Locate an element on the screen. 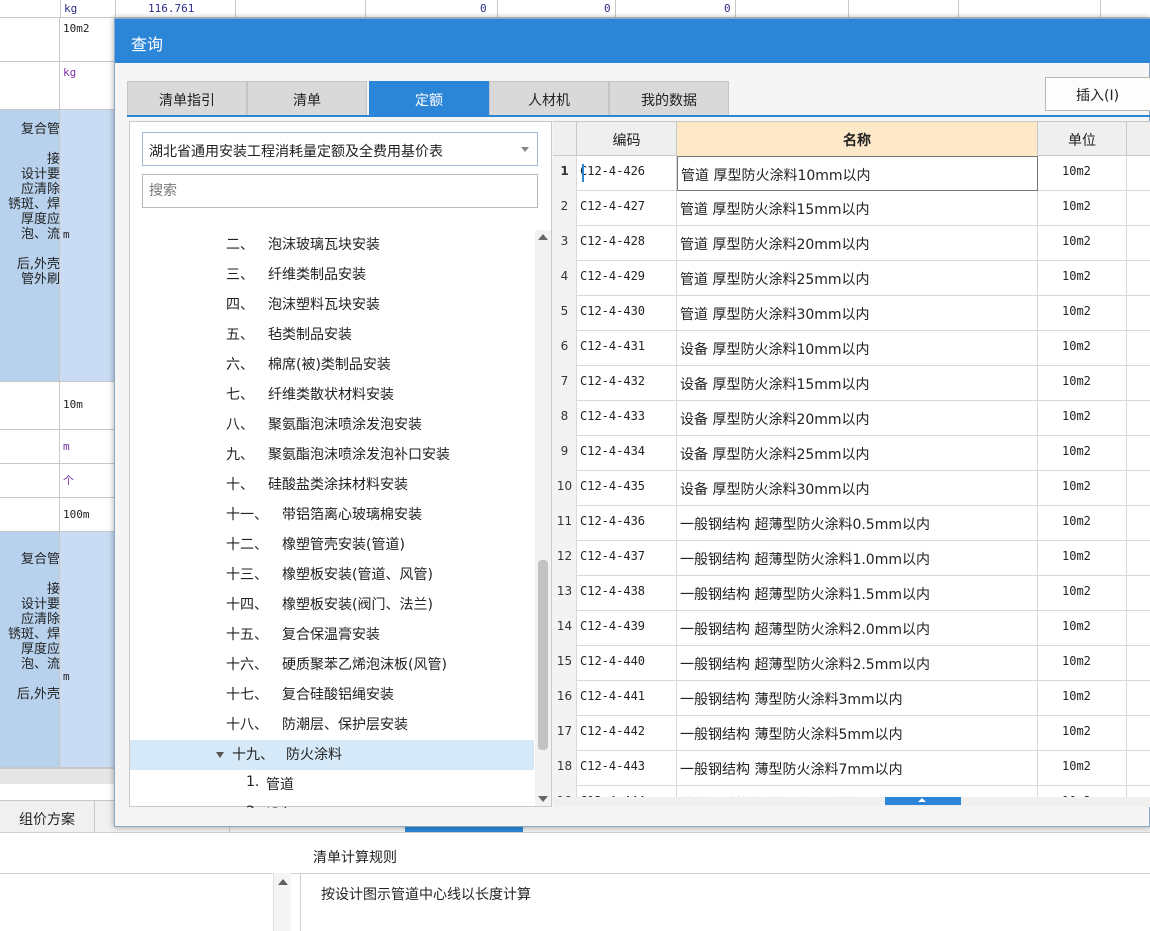  tree-item: 五、 毡类制品安装 is located at coordinates (332, 335).